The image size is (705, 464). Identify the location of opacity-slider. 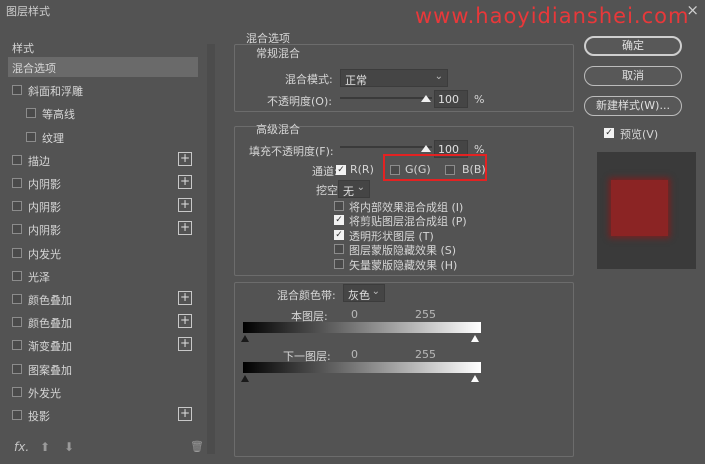
(386, 98).